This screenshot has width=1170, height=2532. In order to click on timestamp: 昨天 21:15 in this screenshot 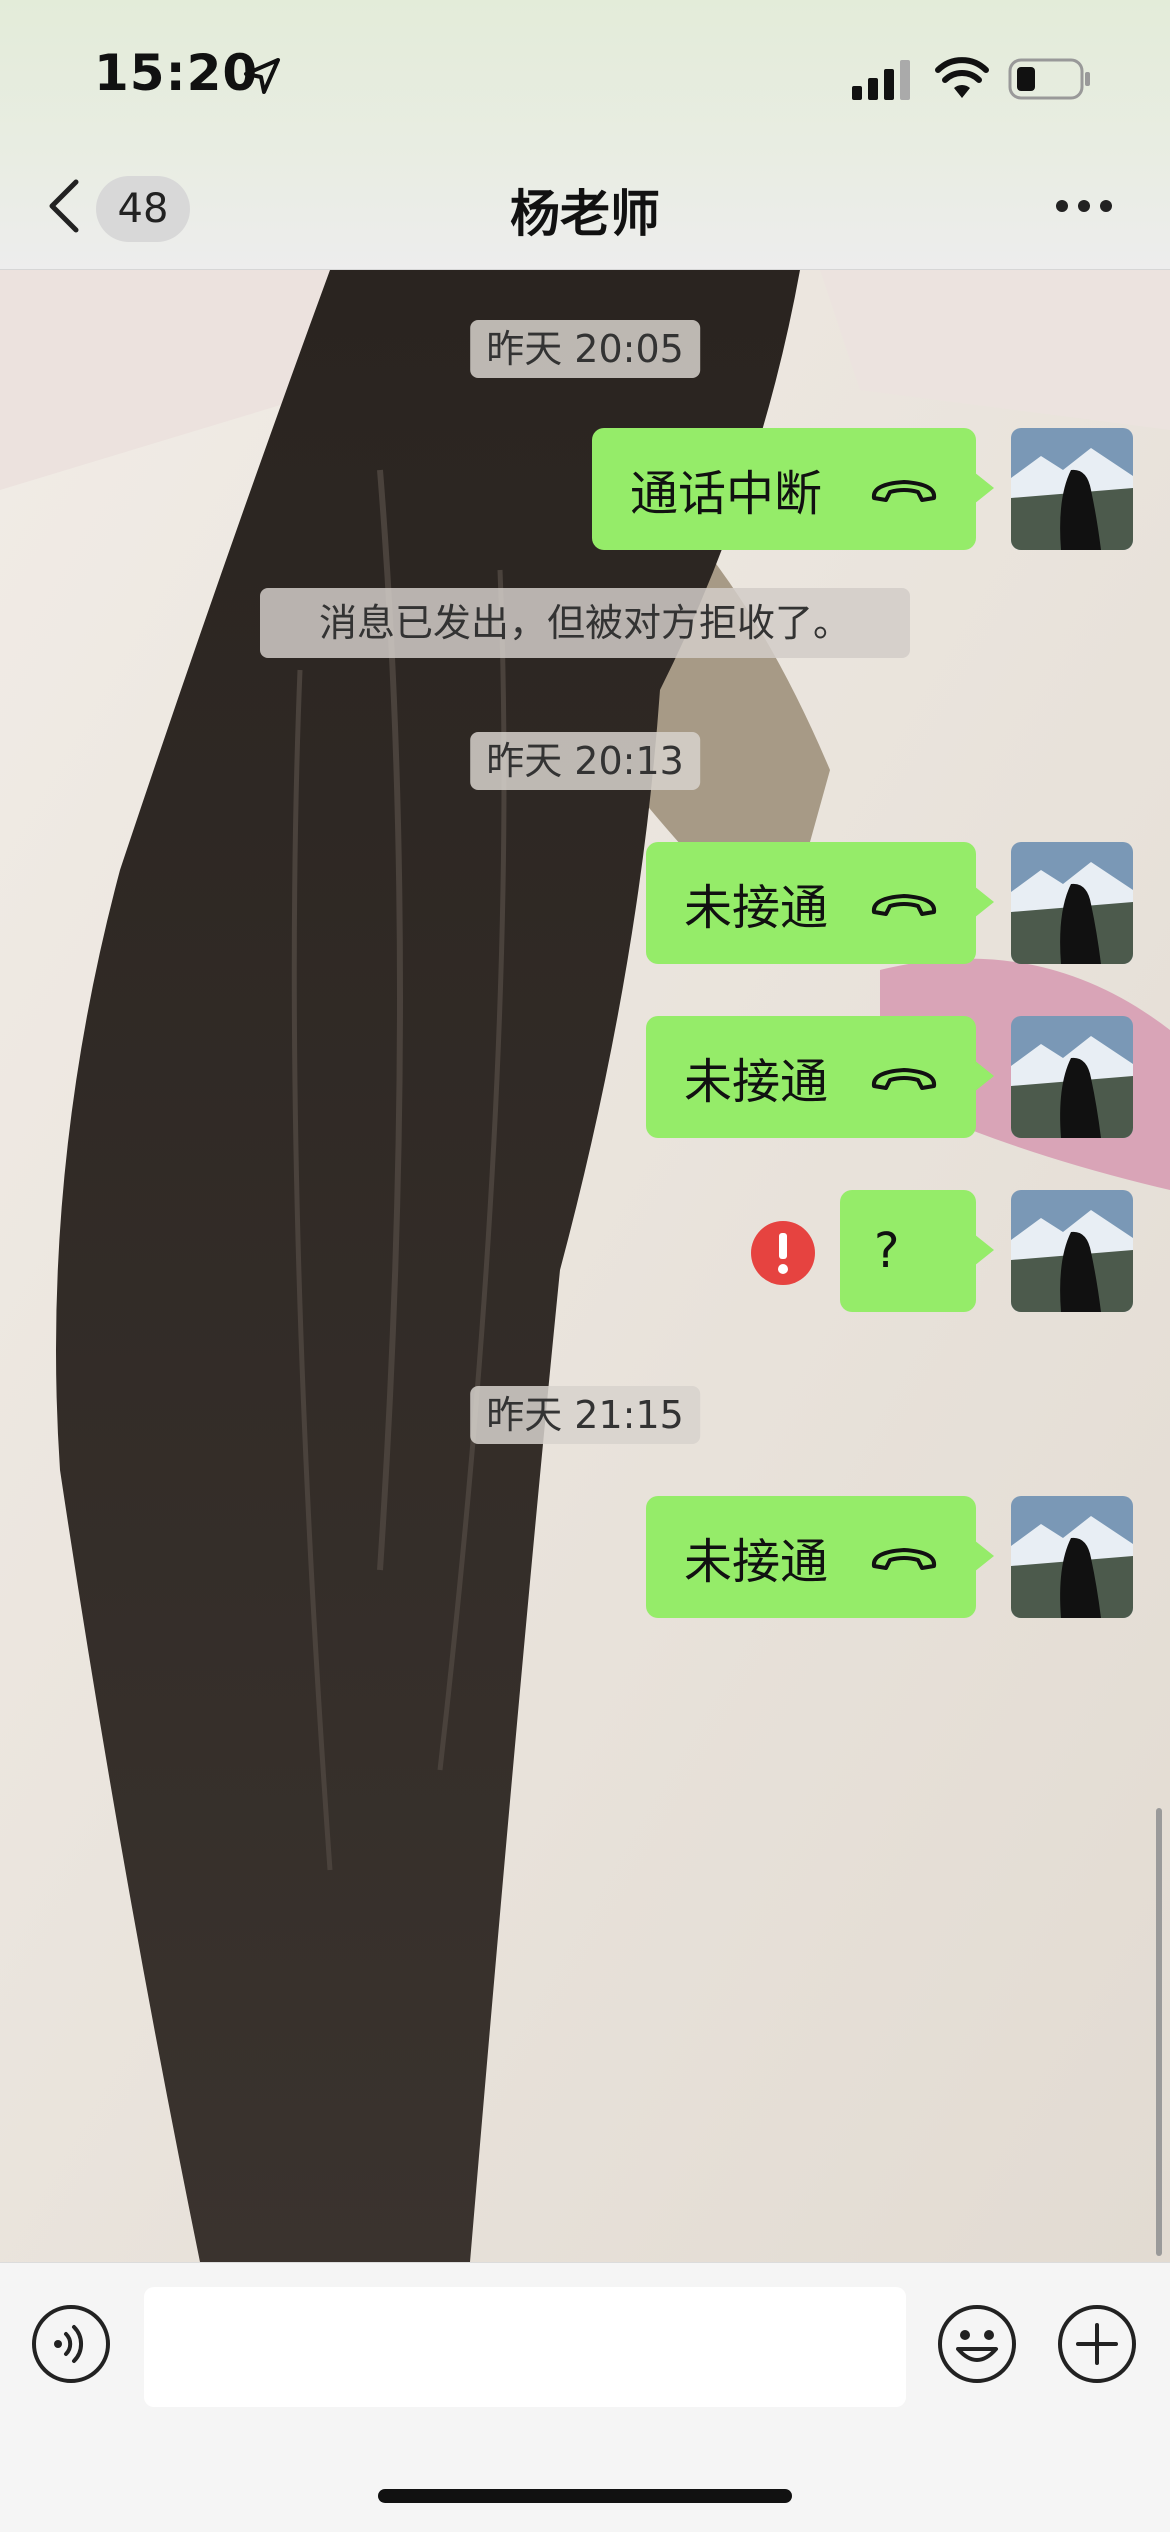, I will do `click(585, 1415)`.